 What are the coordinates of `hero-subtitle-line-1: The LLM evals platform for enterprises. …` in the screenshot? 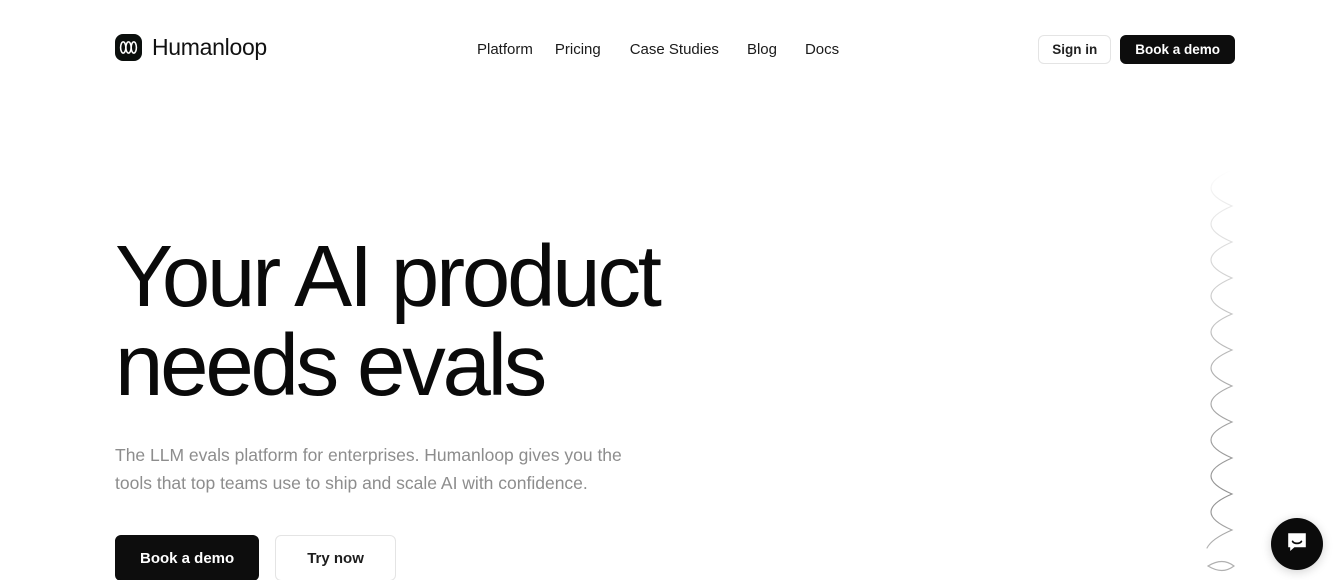 It's located at (368, 455).